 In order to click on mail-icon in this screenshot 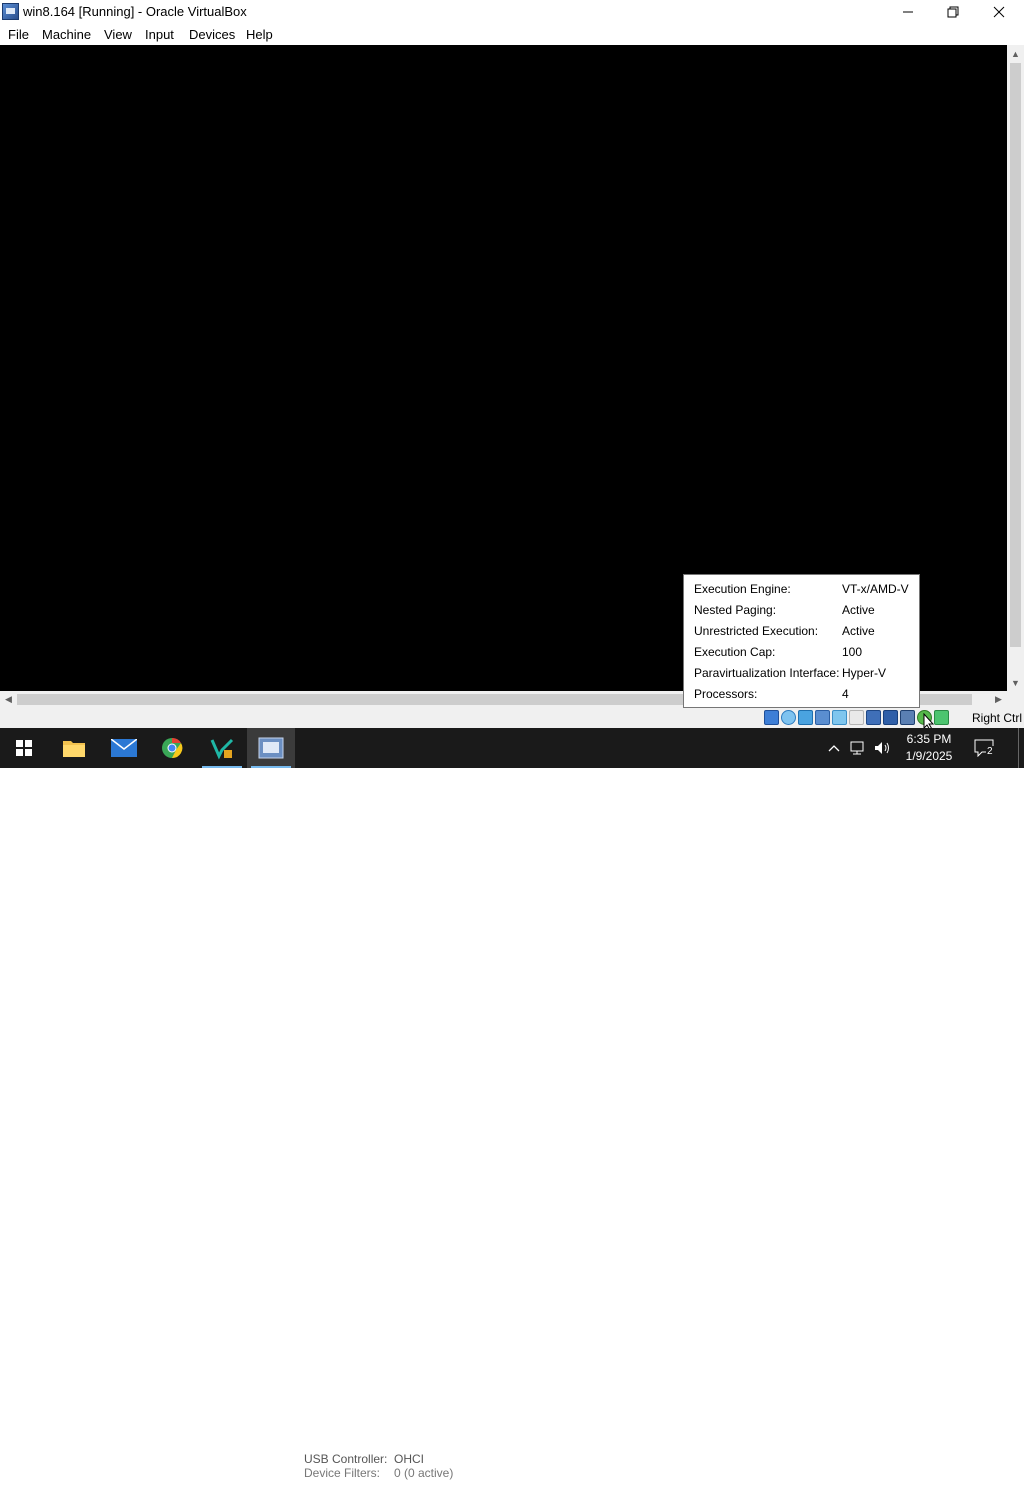, I will do `click(124, 748)`.